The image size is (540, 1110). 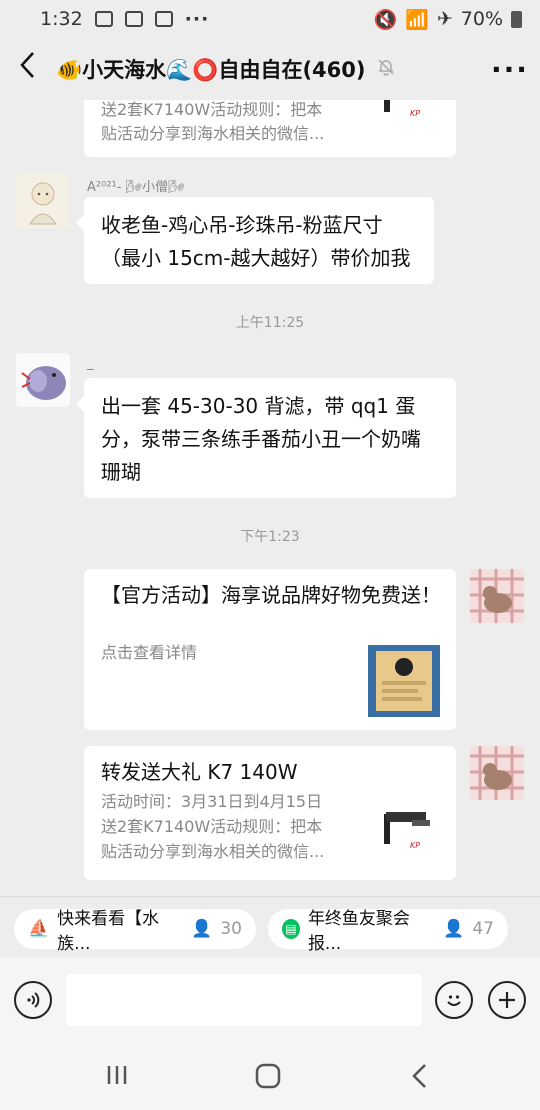 I want to click on back-button, so click(x=28, y=69).